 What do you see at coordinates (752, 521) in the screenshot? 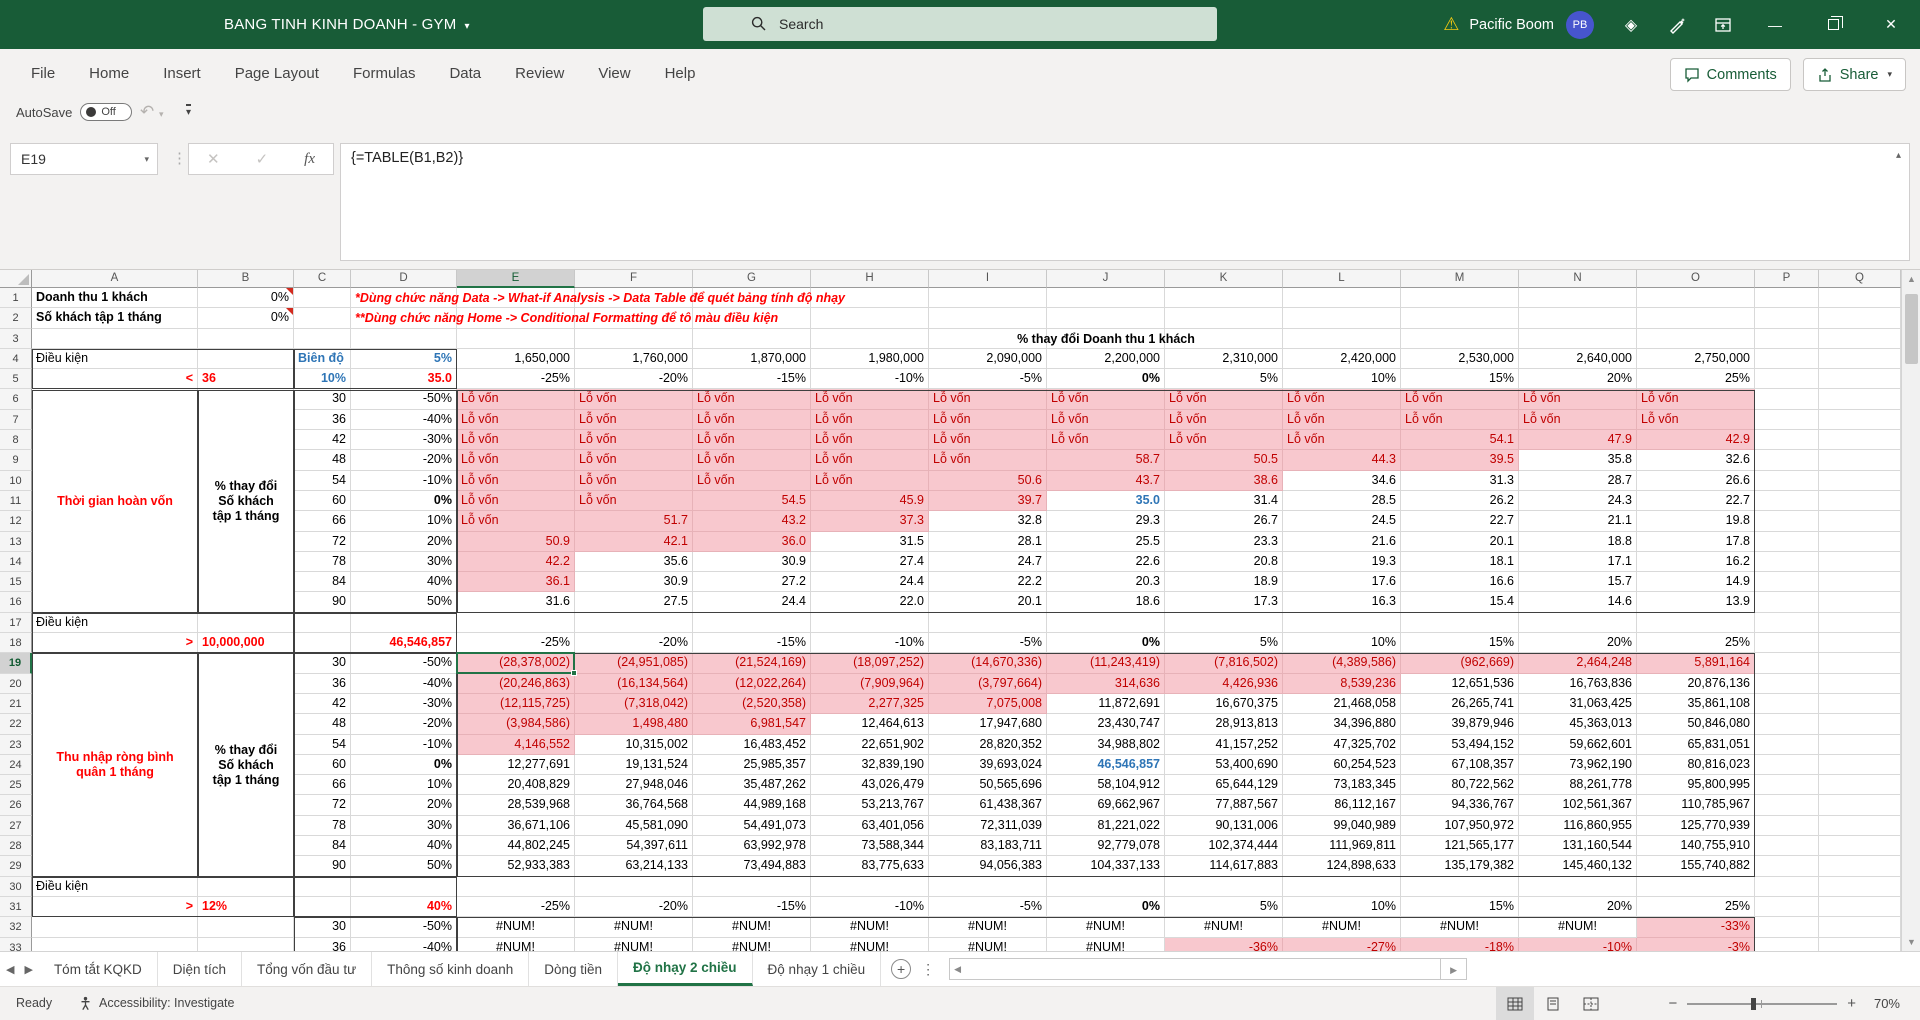
I see `cell-G12: 43.2` at bounding box center [752, 521].